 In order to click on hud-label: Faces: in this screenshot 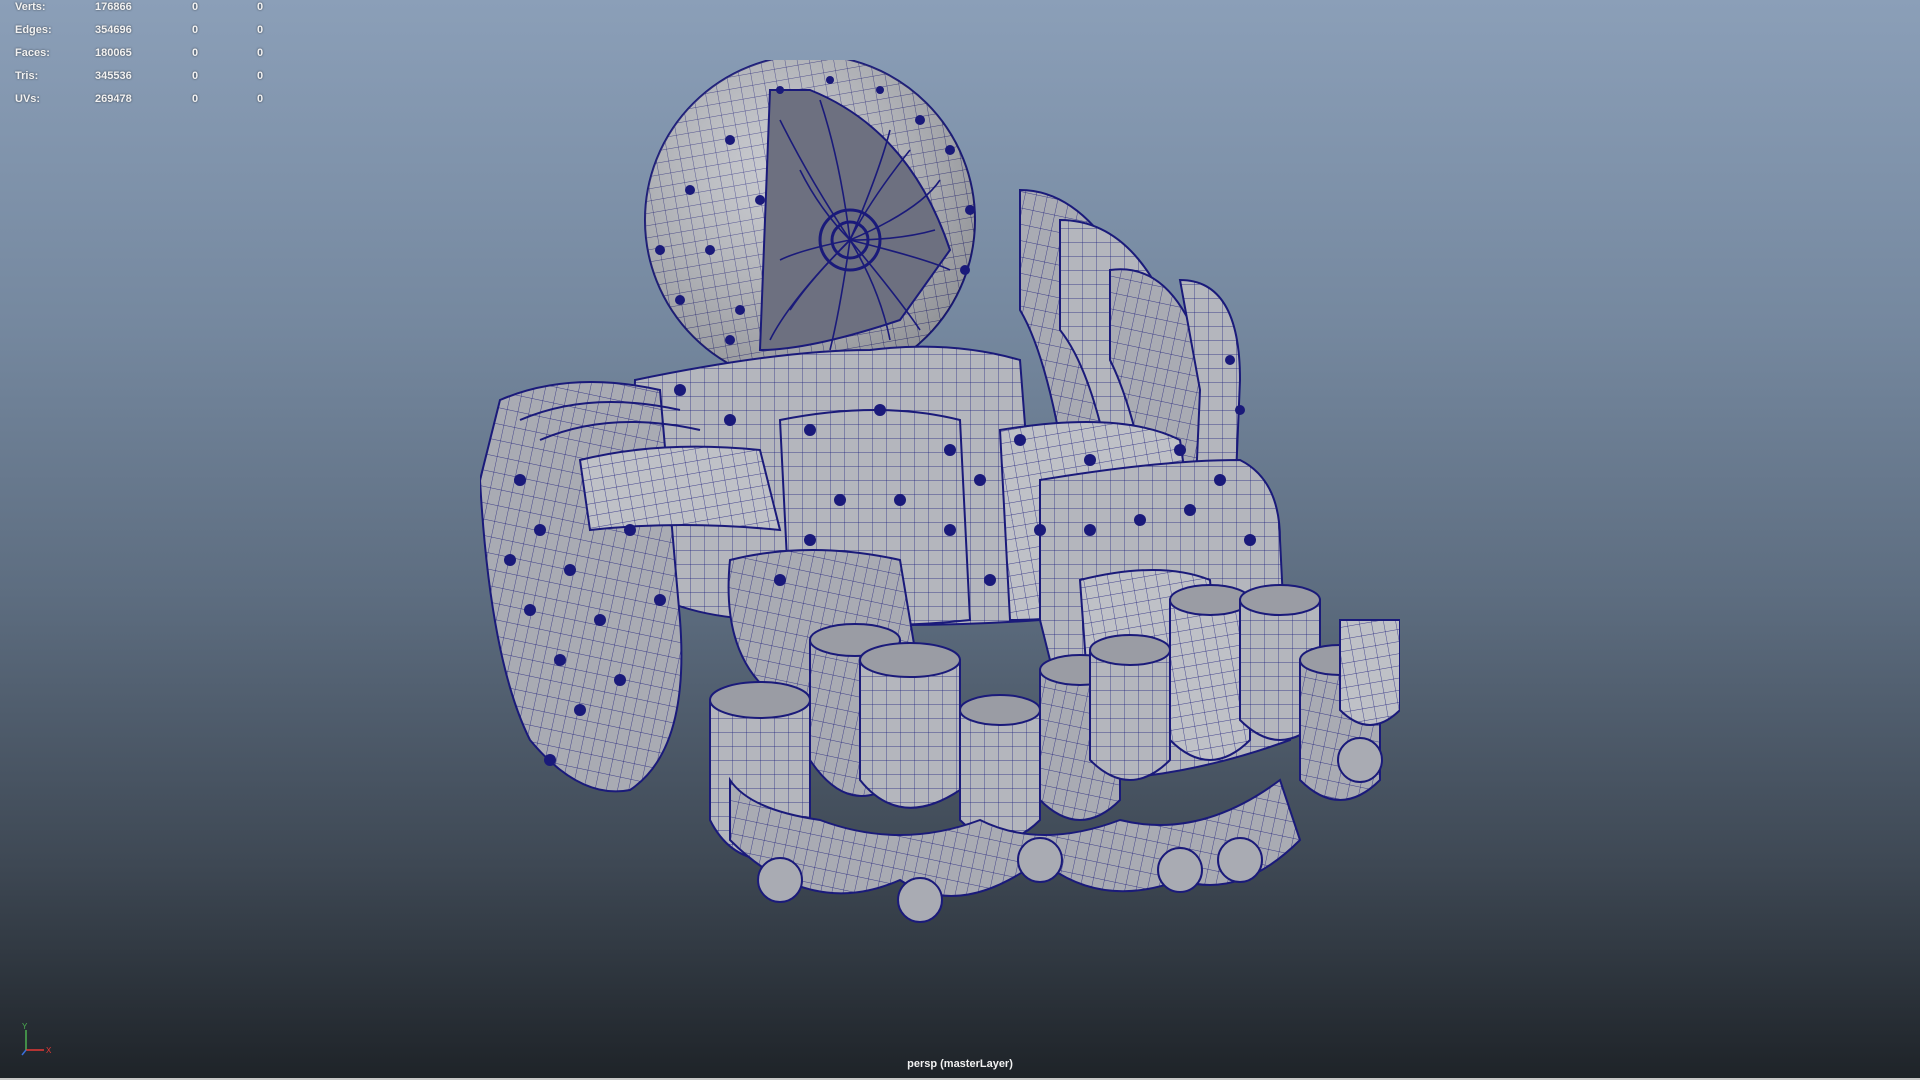, I will do `click(32, 53)`.